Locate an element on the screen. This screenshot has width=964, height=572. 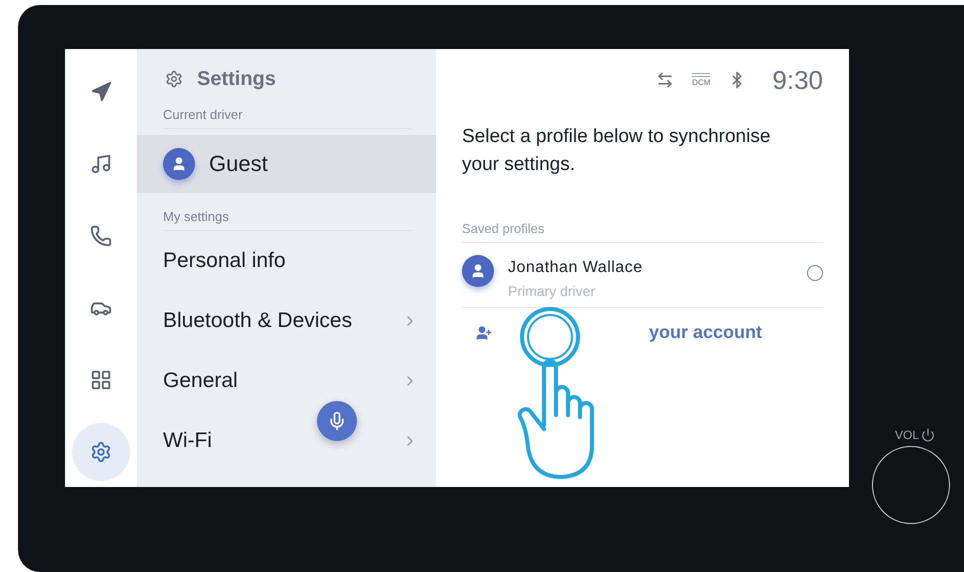
settings-item: Bluetooth & Devices is located at coordinates (286, 321).